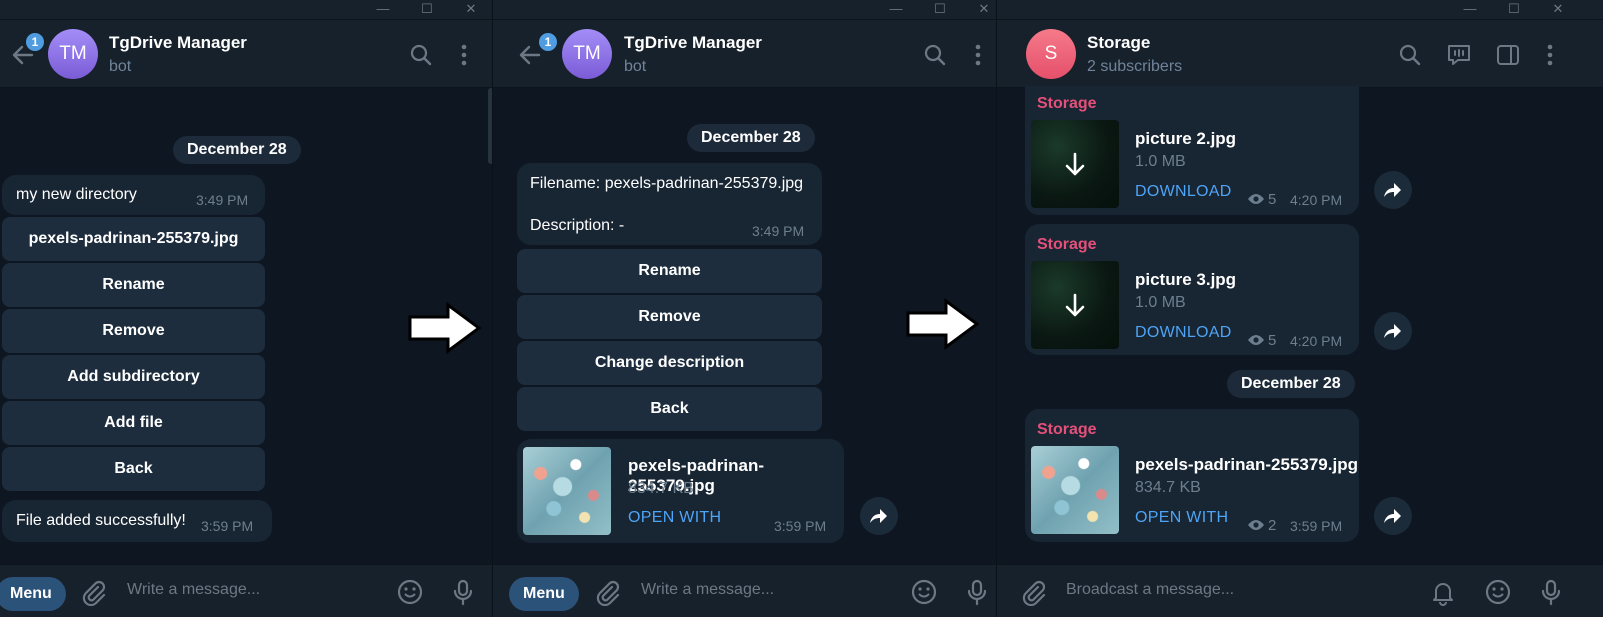 The height and width of the screenshot is (617, 1603). What do you see at coordinates (1508, 55) in the screenshot?
I see `sidebar-toggle-icon` at bounding box center [1508, 55].